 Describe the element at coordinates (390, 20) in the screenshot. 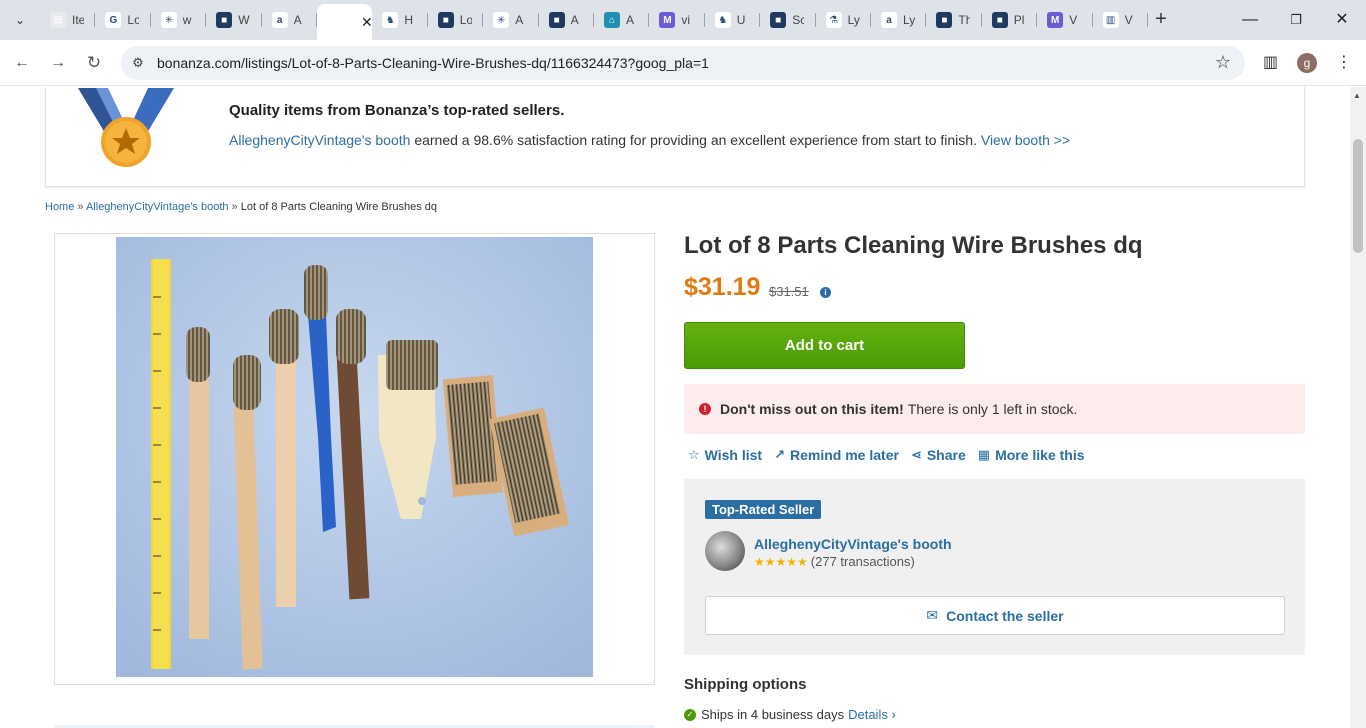

I see `tab-favicon-icon: ♞` at that location.